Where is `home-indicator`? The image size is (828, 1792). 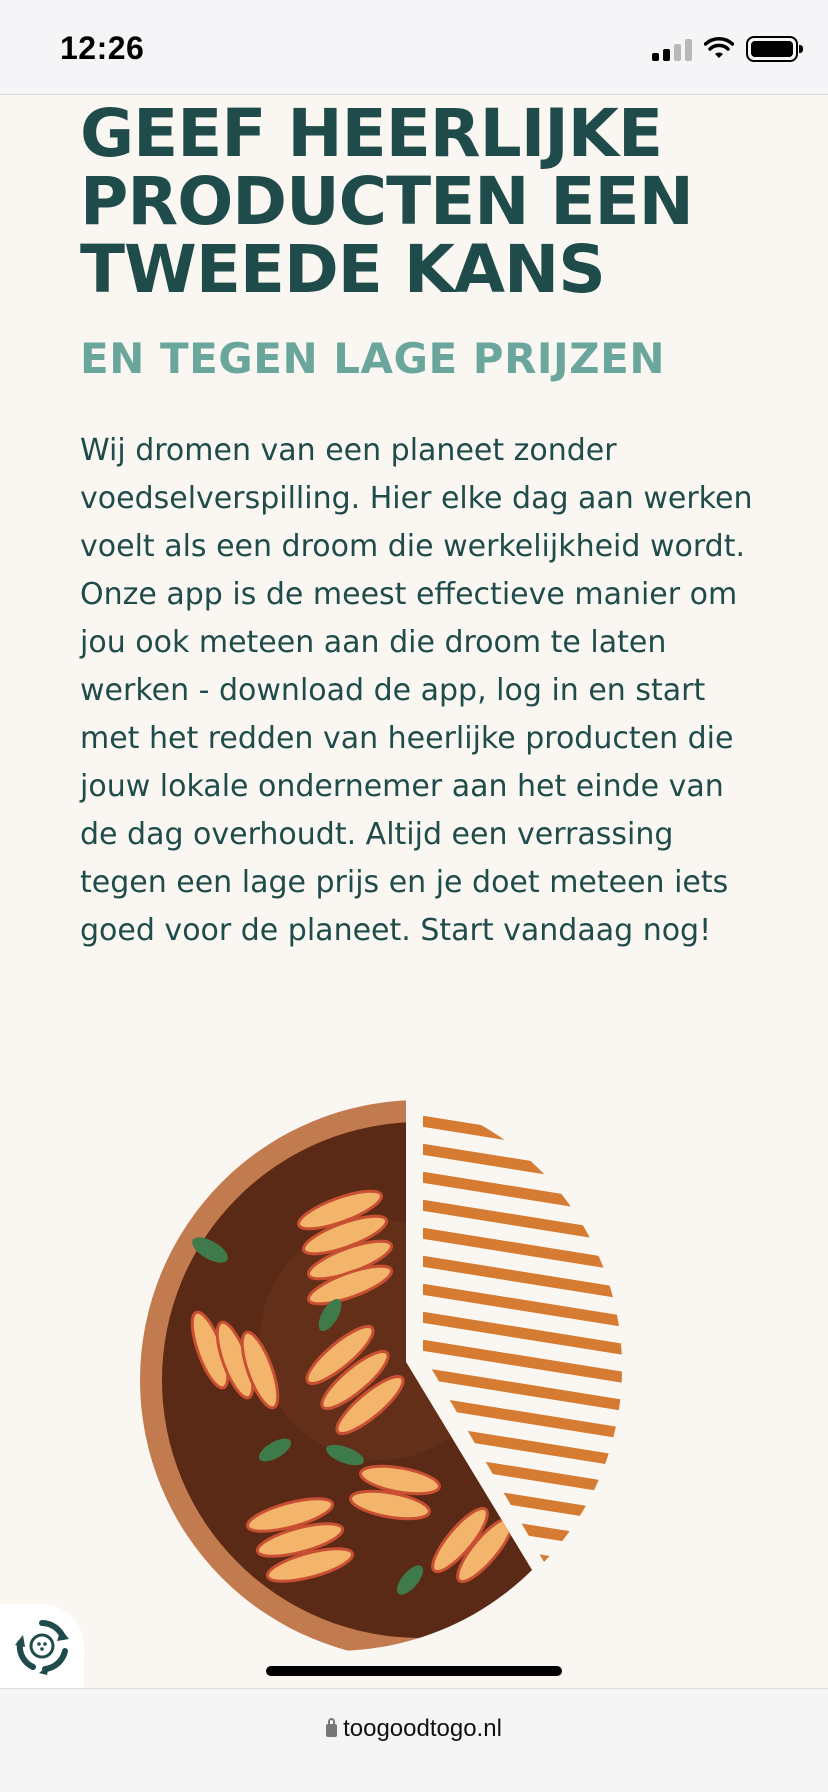 home-indicator is located at coordinates (414, 1671).